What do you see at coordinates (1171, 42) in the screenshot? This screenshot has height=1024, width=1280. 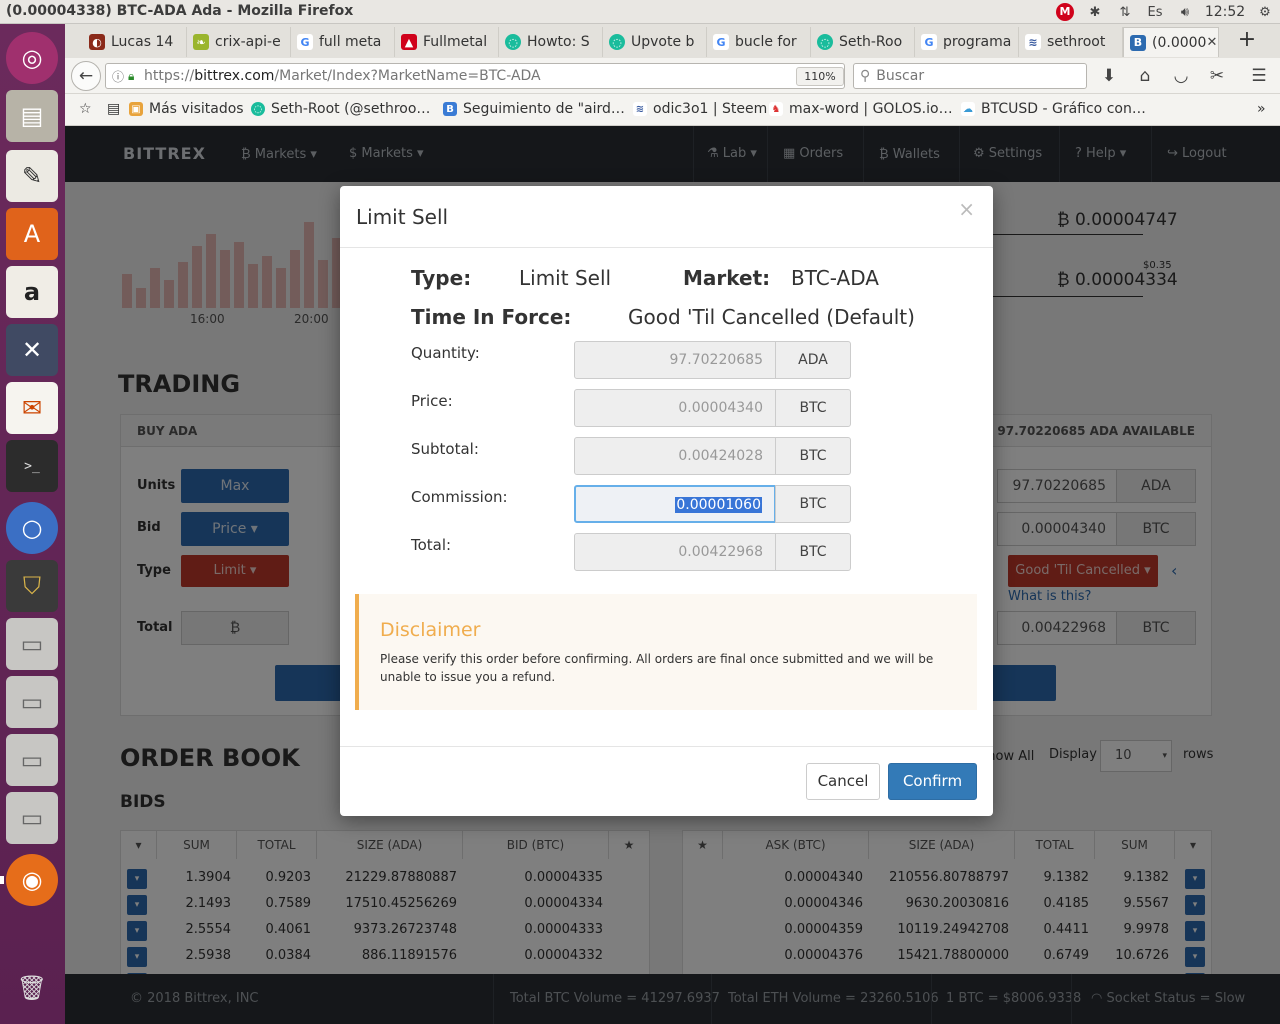 I see `browser-tab-active: B (0.0000 ✕` at bounding box center [1171, 42].